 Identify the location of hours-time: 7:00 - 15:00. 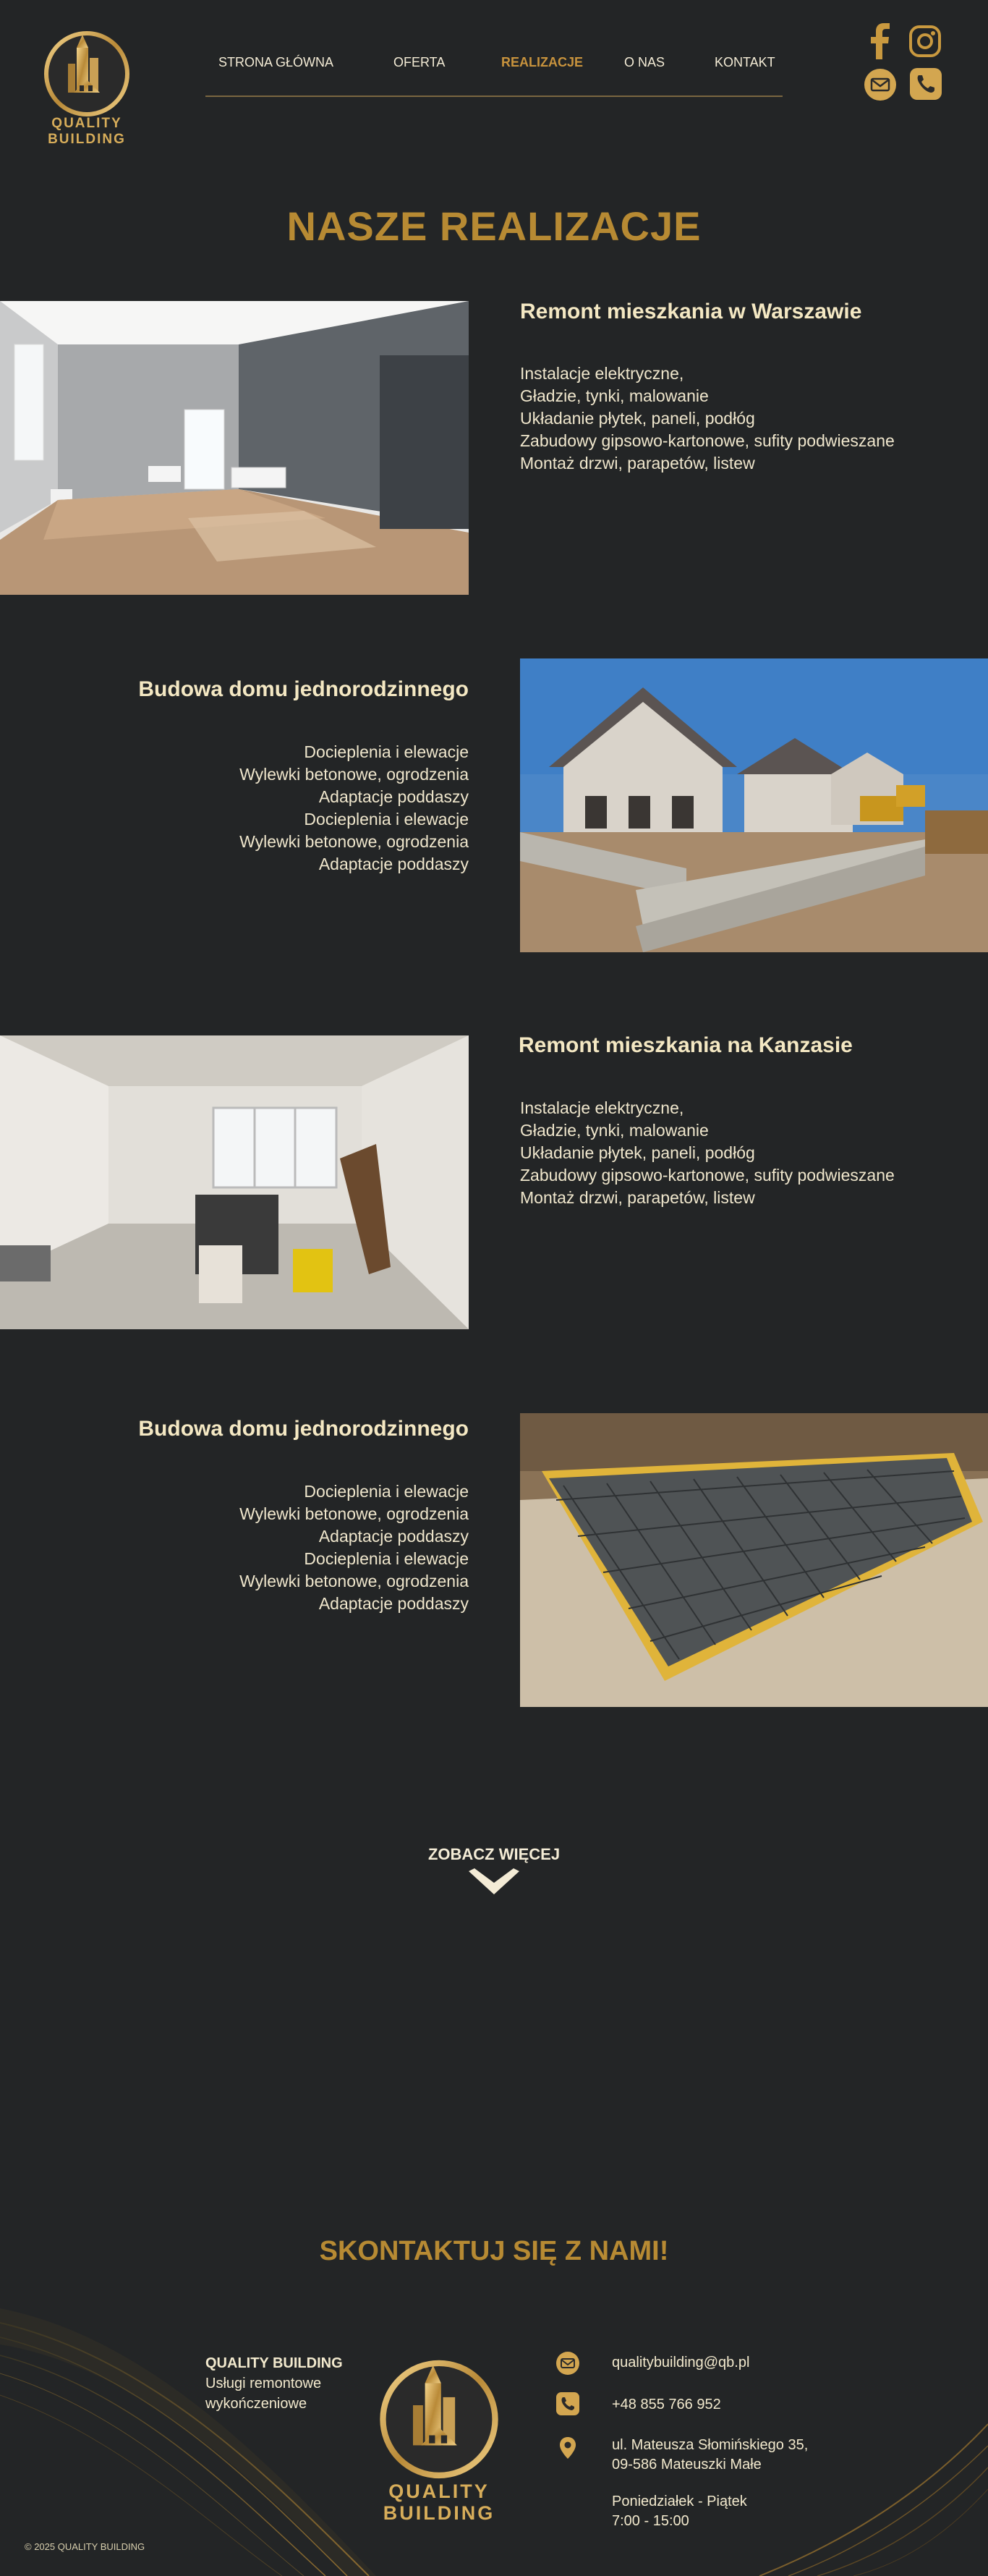
(650, 2521).